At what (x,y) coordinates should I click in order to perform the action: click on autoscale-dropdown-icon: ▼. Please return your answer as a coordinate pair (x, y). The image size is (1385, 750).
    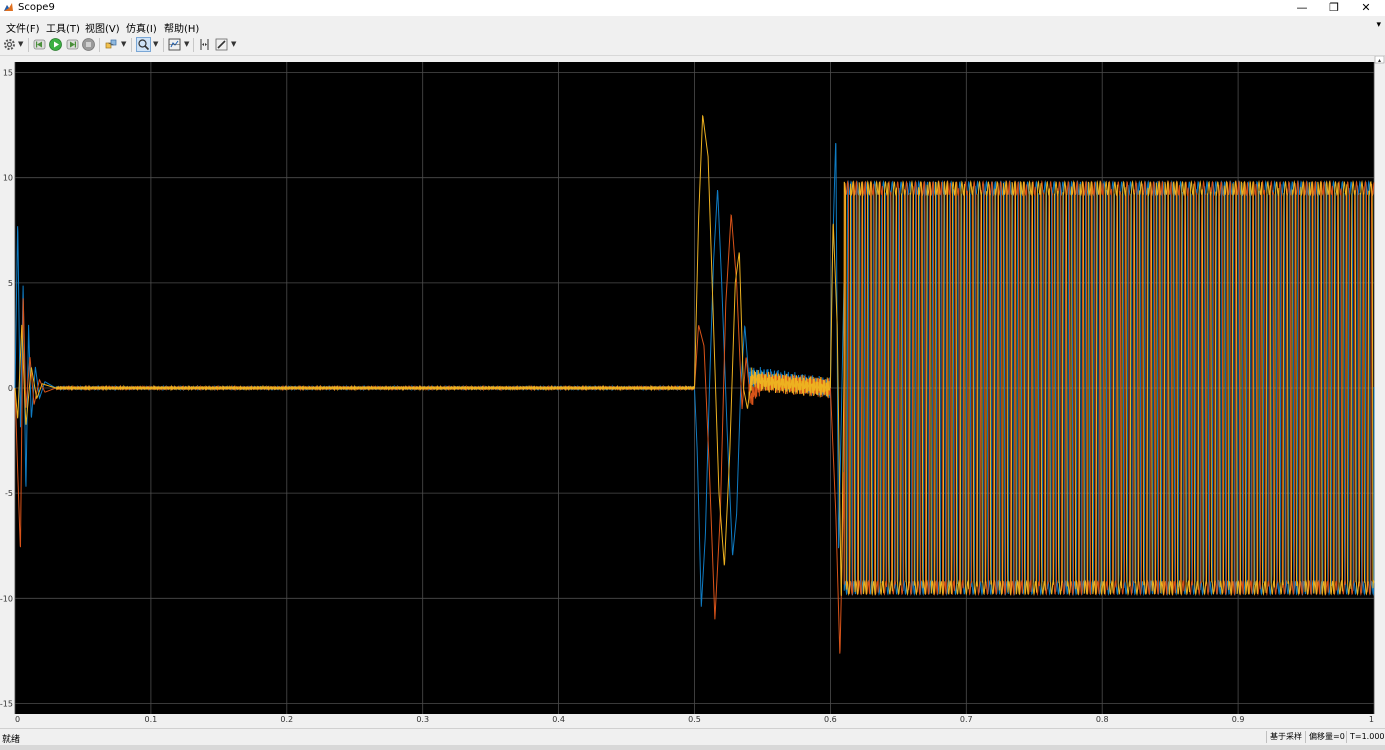
    Looking at the image, I should click on (186, 44).